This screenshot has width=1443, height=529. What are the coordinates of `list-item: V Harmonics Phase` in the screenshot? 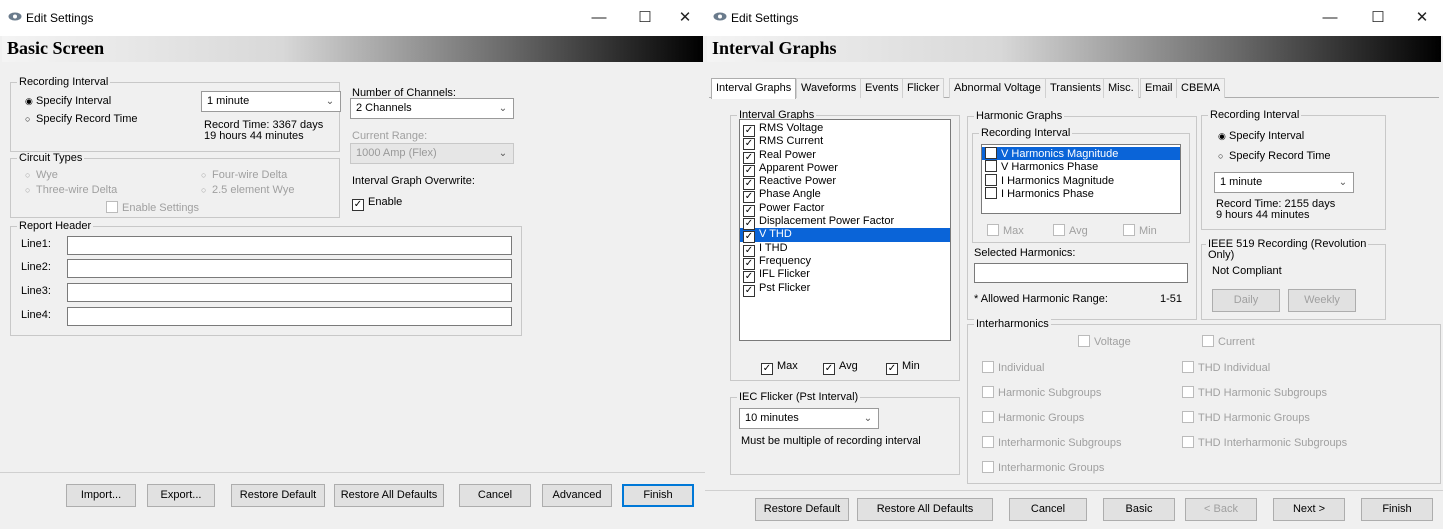 It's located at (1081, 166).